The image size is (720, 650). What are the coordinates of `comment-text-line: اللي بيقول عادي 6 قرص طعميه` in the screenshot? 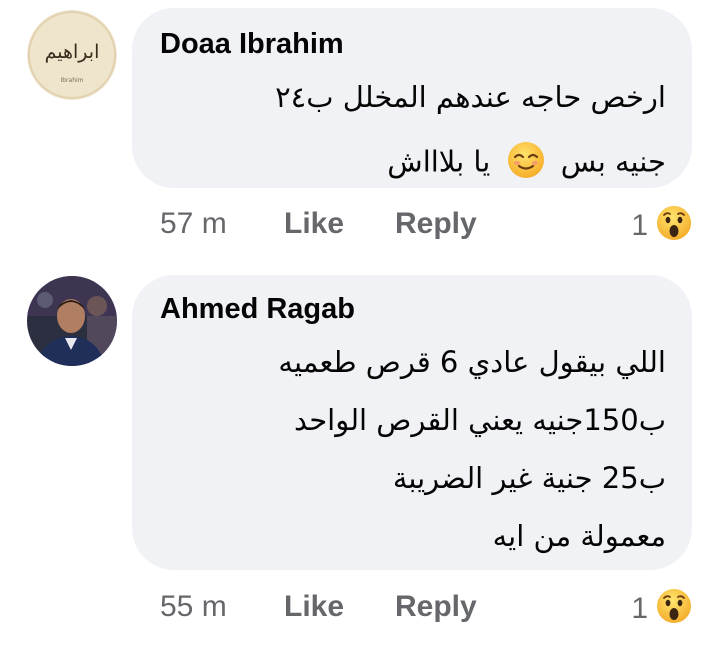 It's located at (472, 362).